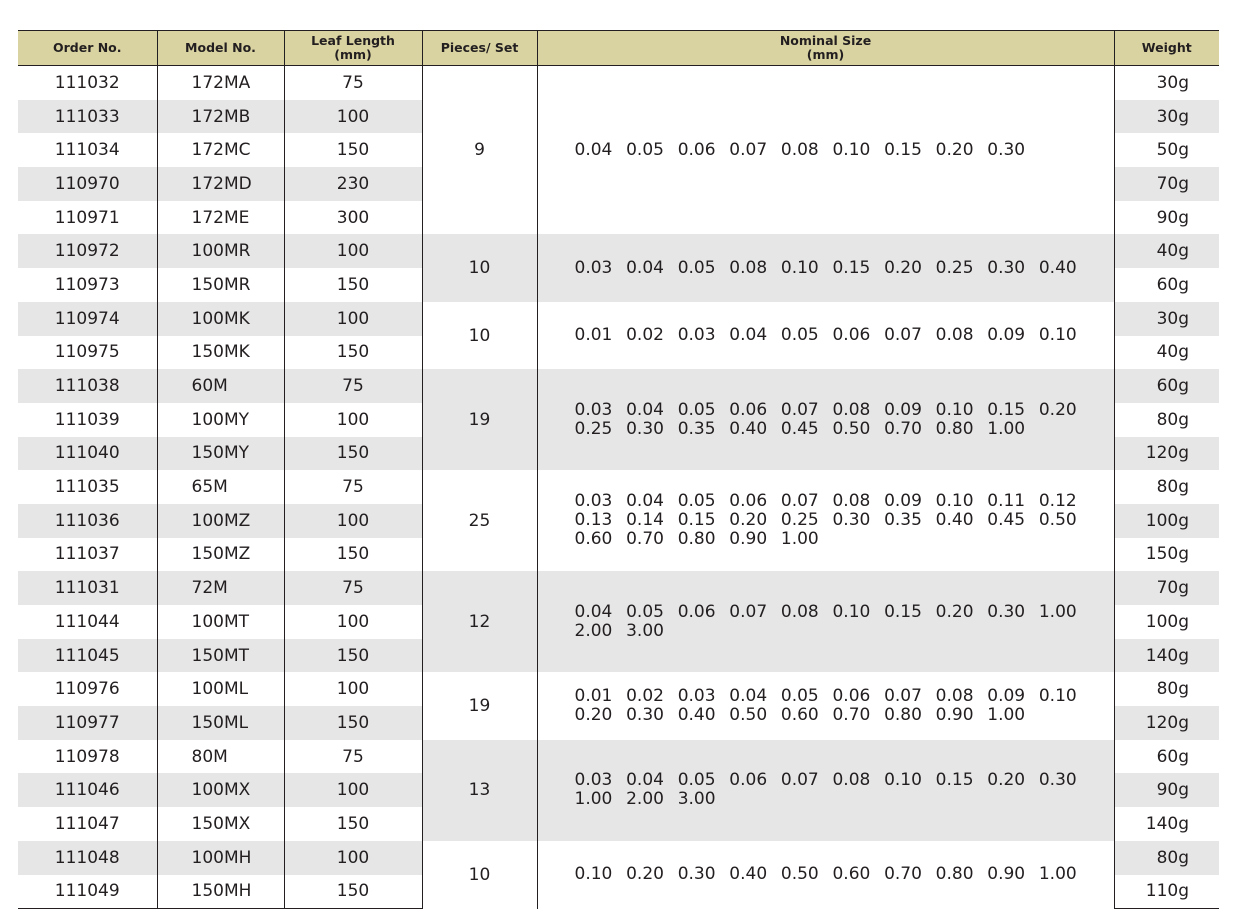 The image size is (1243, 915). Describe the element at coordinates (844, 267) in the screenshot. I see `nominal-size-line: 0.03 0.04 0.05 0.08 0.10 0.15 0.20 0.25 0.30 0.40` at that location.